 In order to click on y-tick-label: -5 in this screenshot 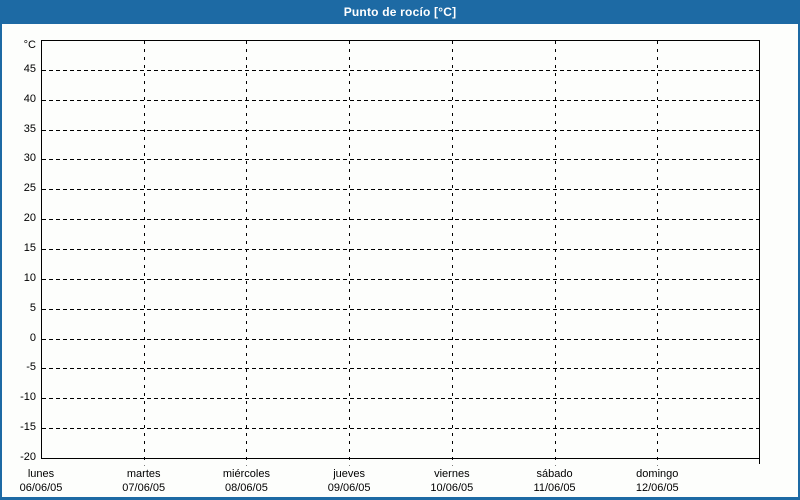, I will do `click(31, 367)`.